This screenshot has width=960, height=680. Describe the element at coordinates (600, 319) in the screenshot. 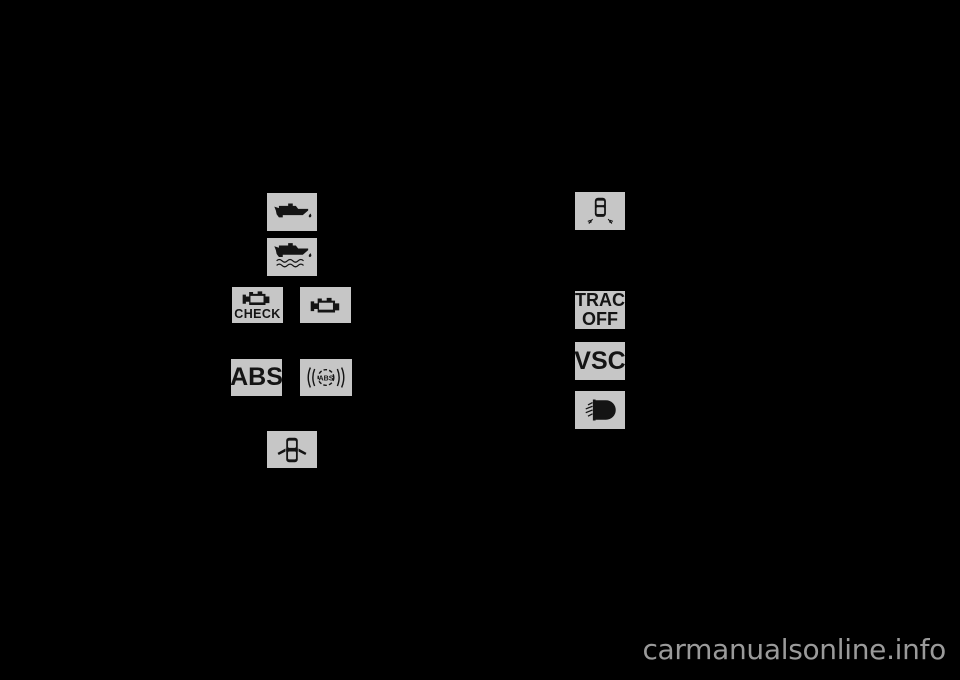

I see `trac-off-line2: OFF` at that location.